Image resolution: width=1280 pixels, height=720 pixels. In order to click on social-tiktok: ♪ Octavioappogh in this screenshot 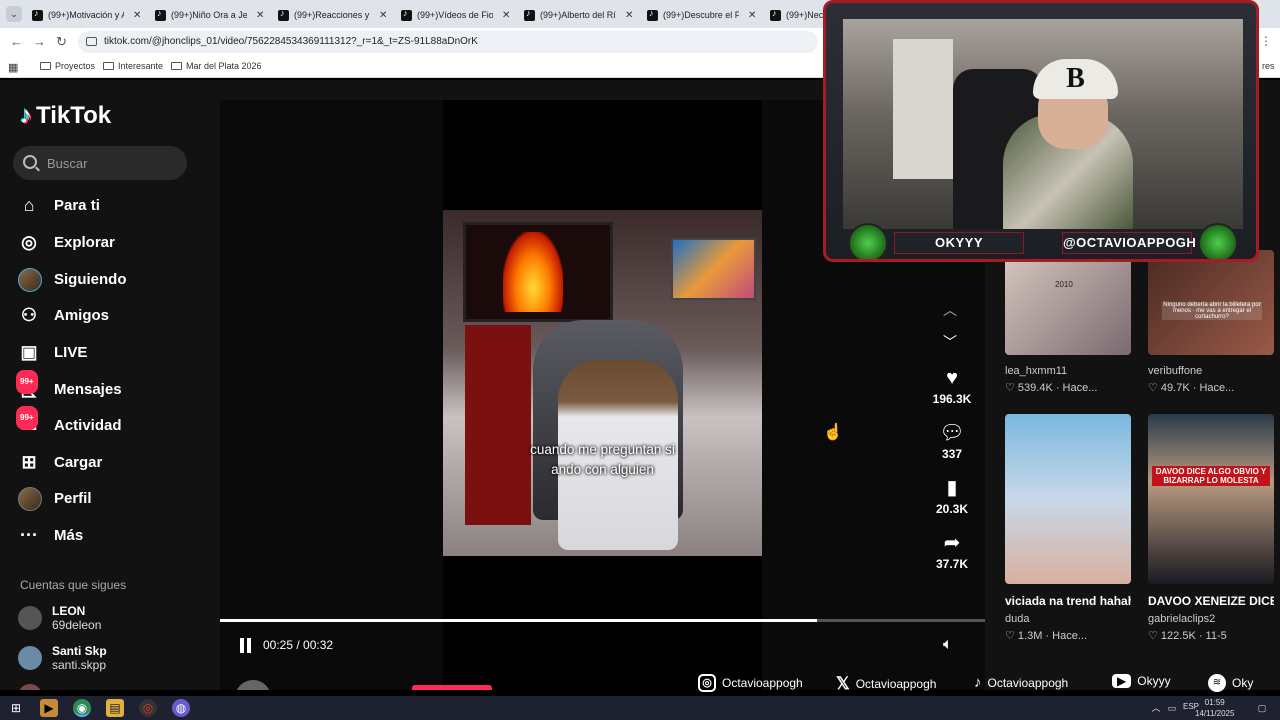, I will do `click(1021, 682)`.